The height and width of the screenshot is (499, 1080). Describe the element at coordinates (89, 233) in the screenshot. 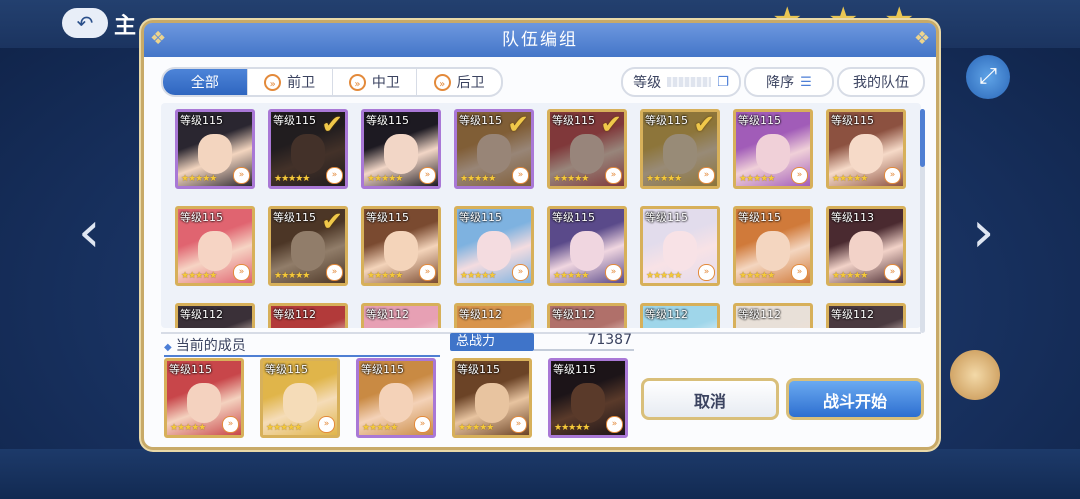

I see `previous-arrow-icon: ‹` at that location.